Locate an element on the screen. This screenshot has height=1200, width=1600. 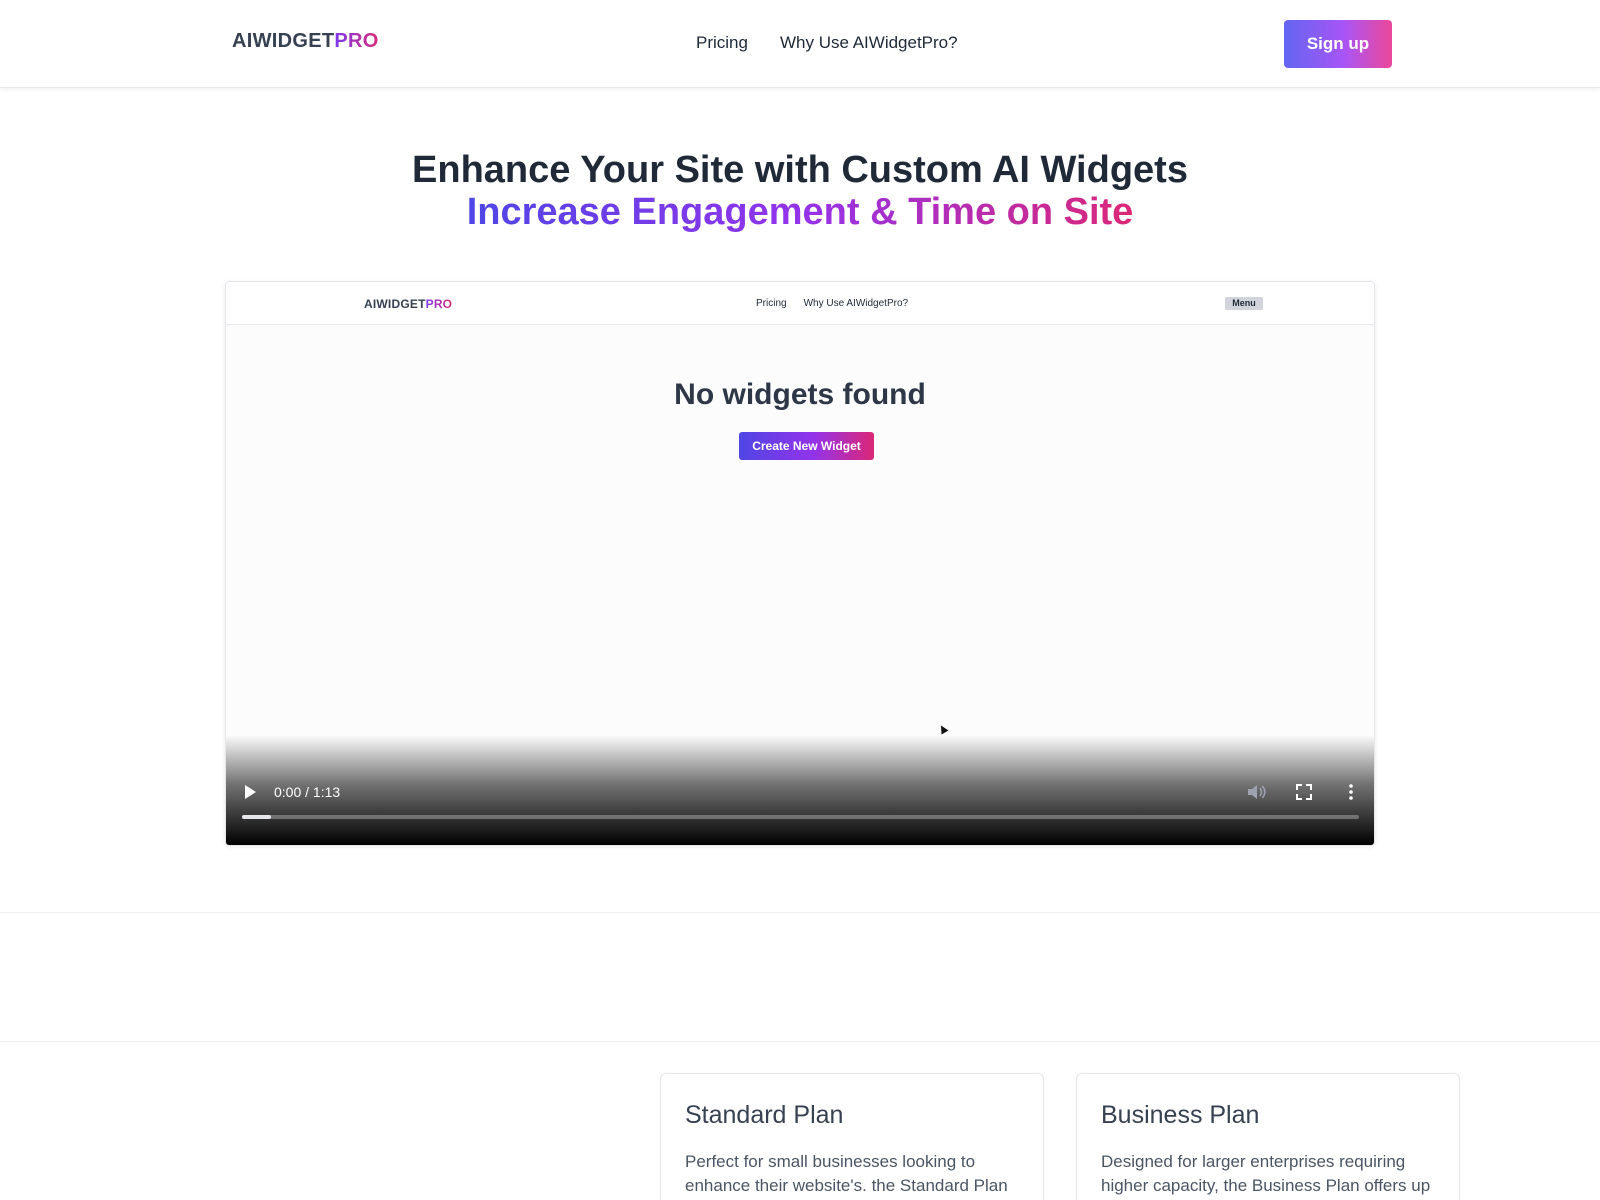
video-controls: 0:00 / 1:13 is located at coordinates (800, 790).